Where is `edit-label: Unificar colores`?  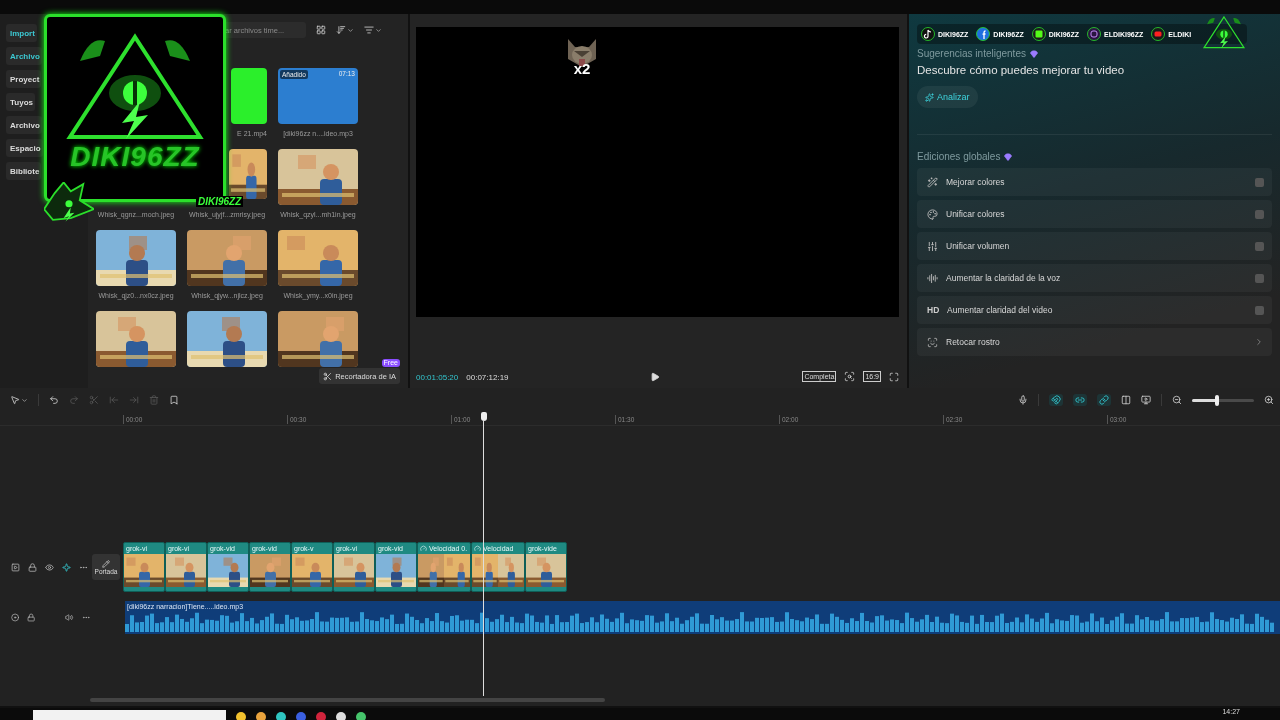 edit-label: Unificar colores is located at coordinates (976, 214).